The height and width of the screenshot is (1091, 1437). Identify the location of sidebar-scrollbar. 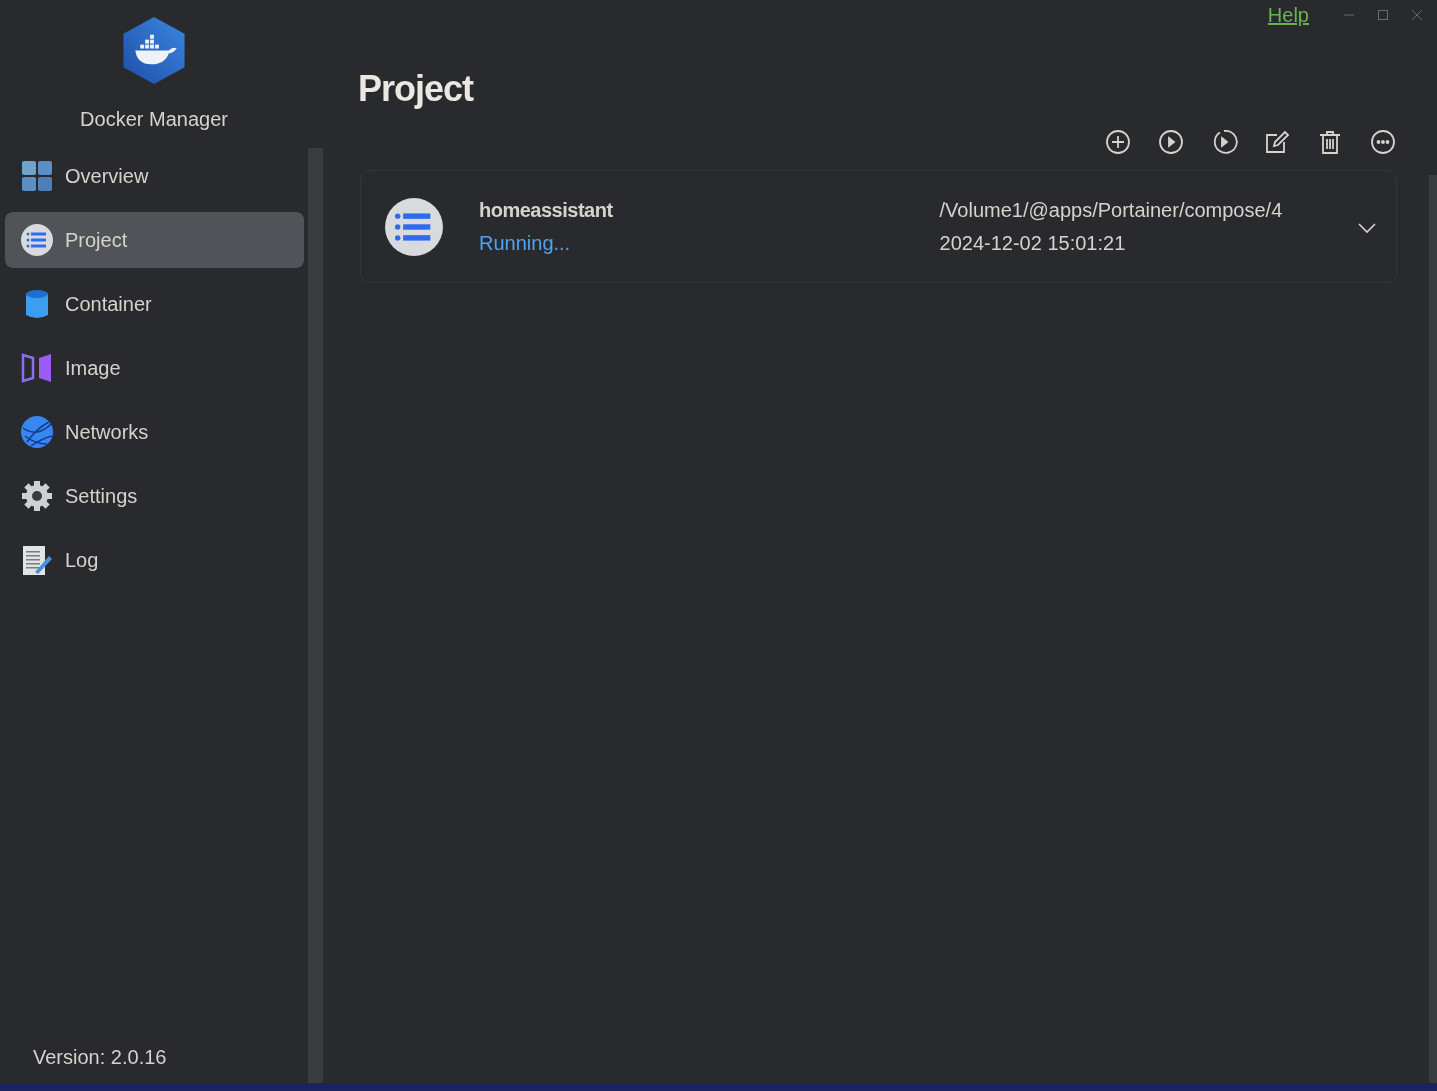
(315, 615).